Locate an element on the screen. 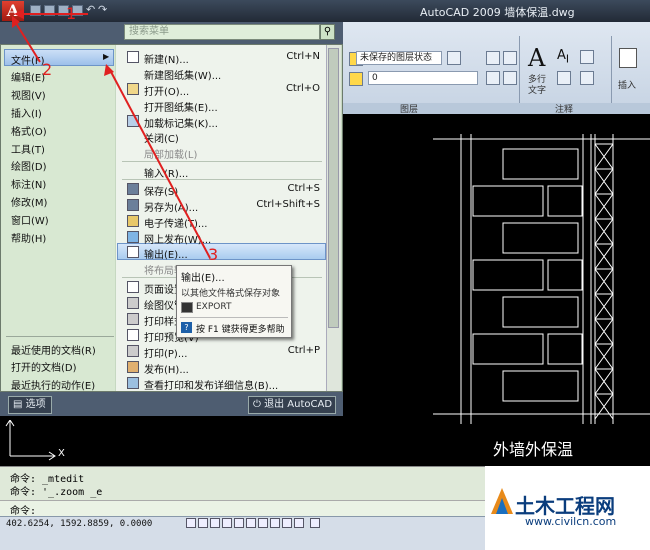 This screenshot has height=550, width=650. insert-label: 插入 is located at coordinates (627, 86).